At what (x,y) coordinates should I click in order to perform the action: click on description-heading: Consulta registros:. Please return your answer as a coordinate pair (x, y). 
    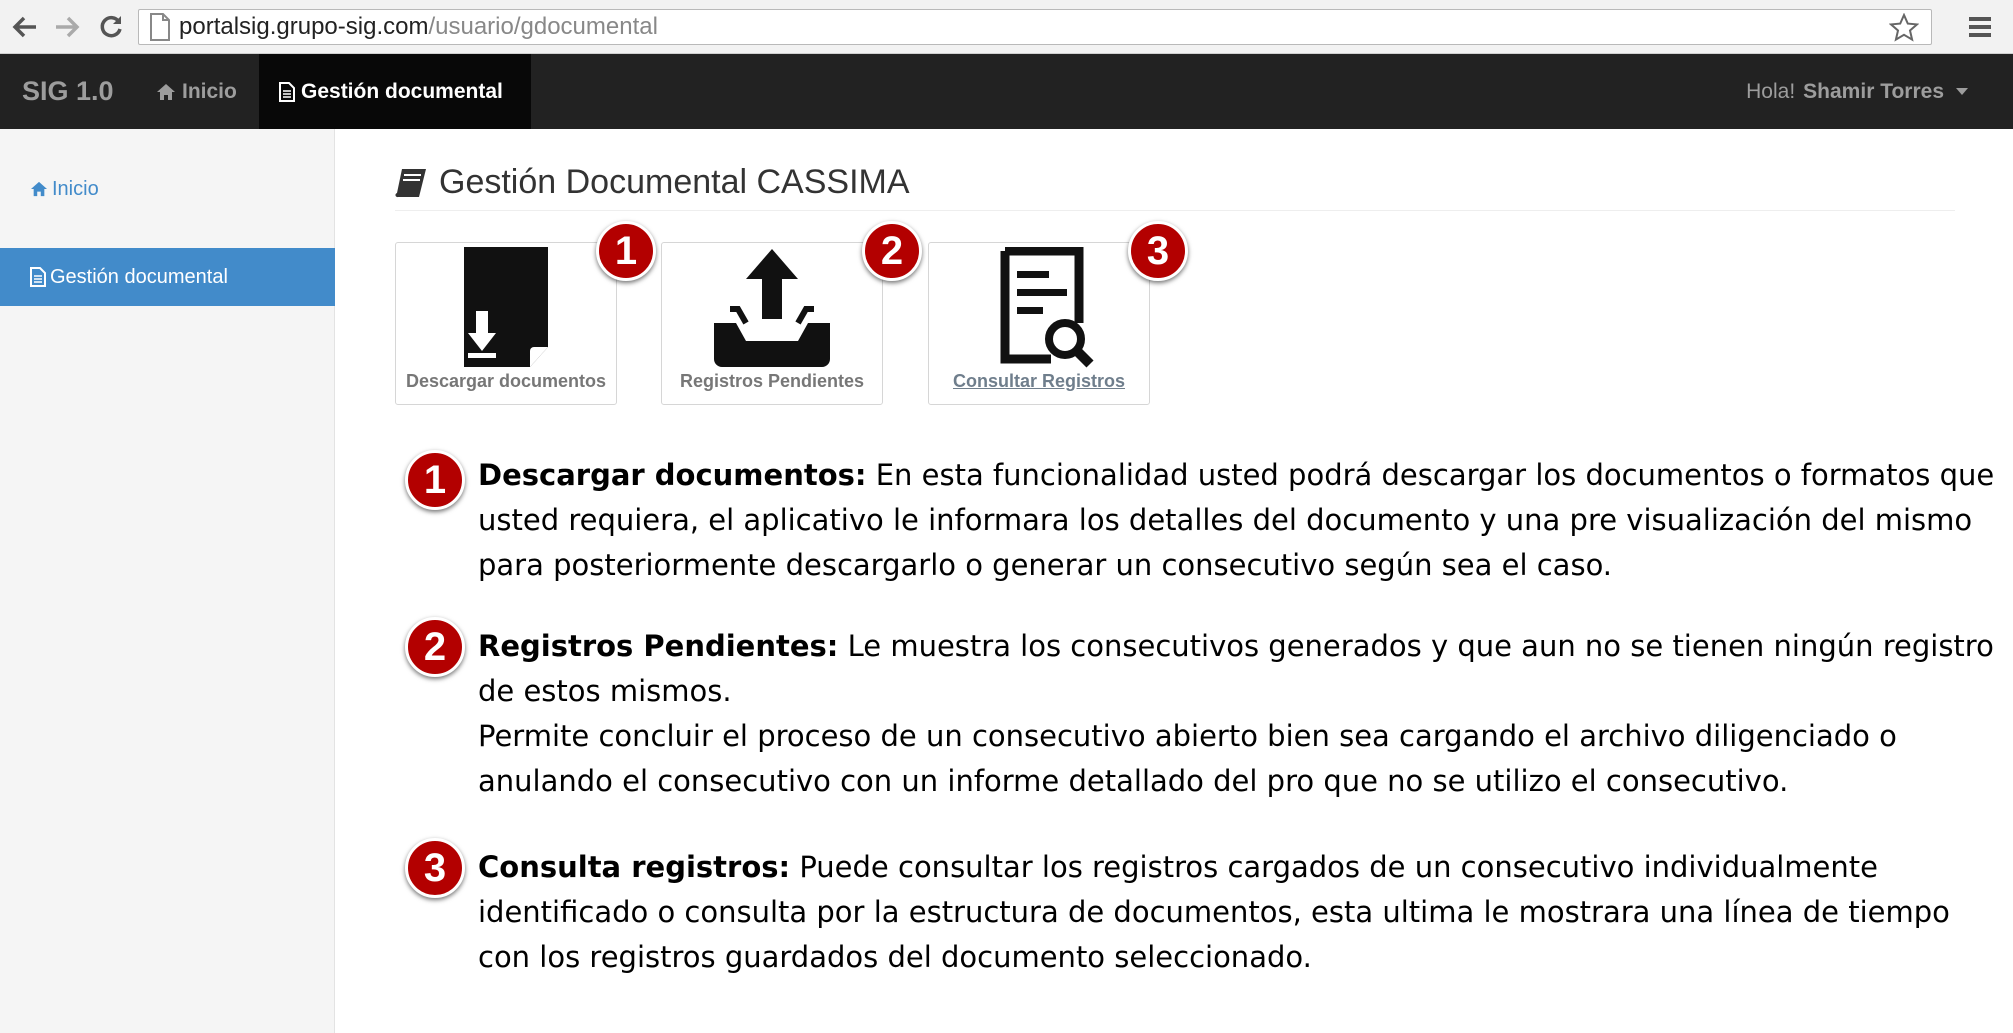
    Looking at the image, I should click on (634, 867).